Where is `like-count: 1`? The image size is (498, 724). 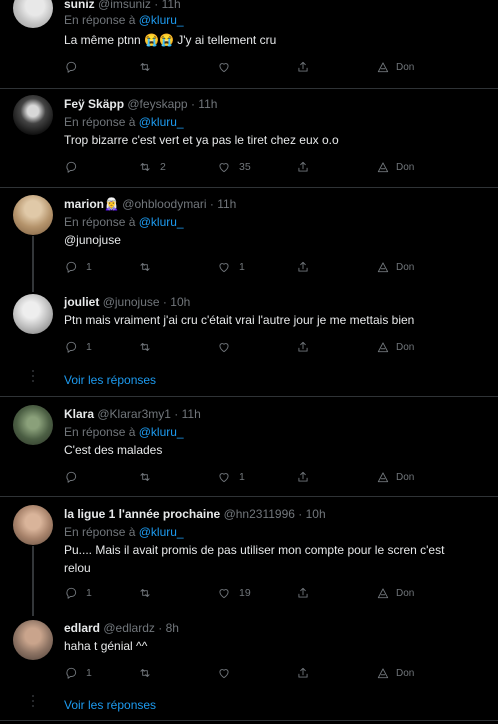 like-count: 1 is located at coordinates (242, 267).